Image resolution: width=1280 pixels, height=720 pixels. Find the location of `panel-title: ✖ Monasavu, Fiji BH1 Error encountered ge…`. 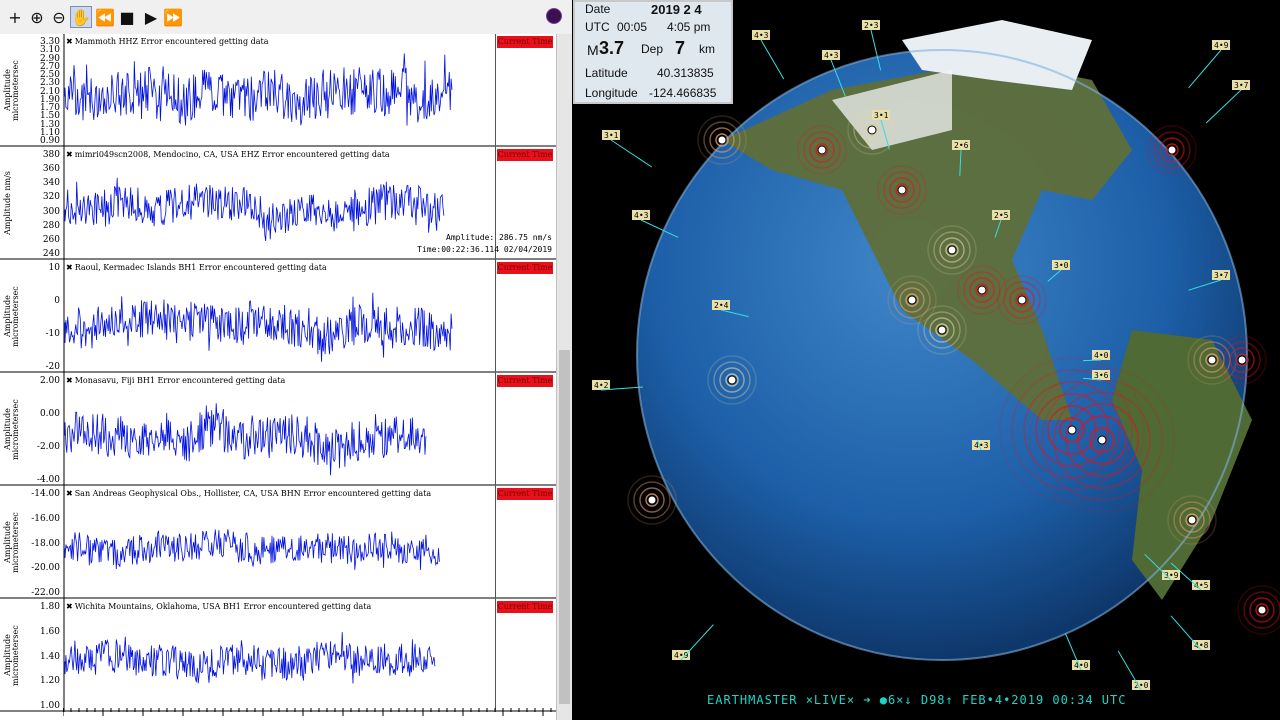

panel-title: ✖ Monasavu, Fiji BH1 Error encountered ge… is located at coordinates (175, 380).